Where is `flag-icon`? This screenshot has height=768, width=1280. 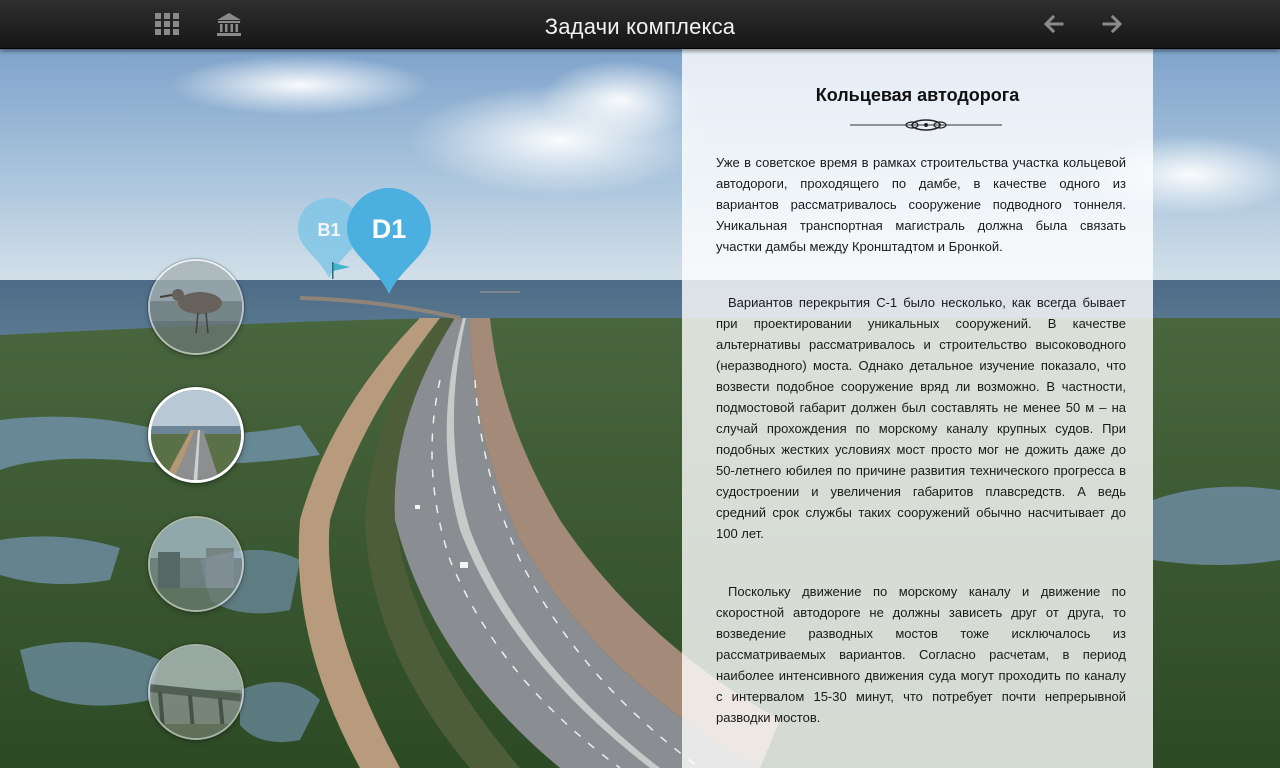 flag-icon is located at coordinates (341, 270).